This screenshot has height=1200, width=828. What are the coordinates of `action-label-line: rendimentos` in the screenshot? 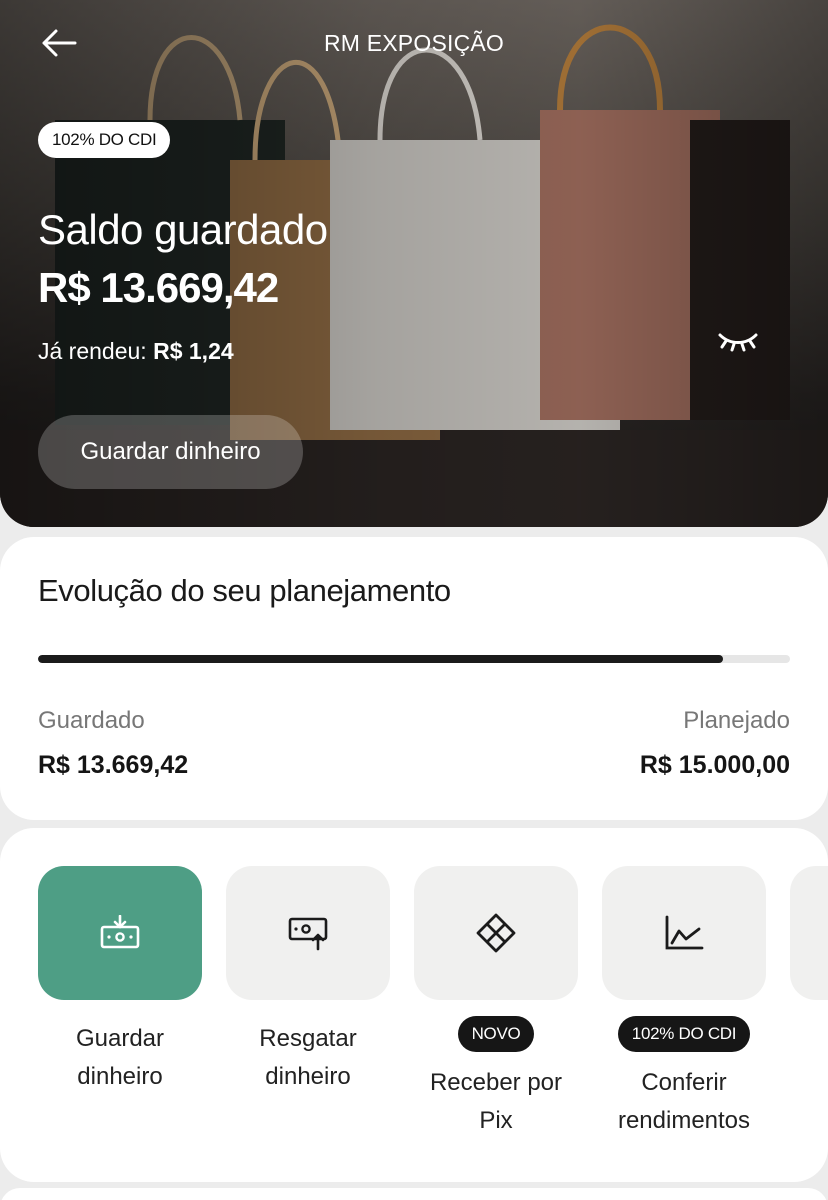 It's located at (684, 1120).